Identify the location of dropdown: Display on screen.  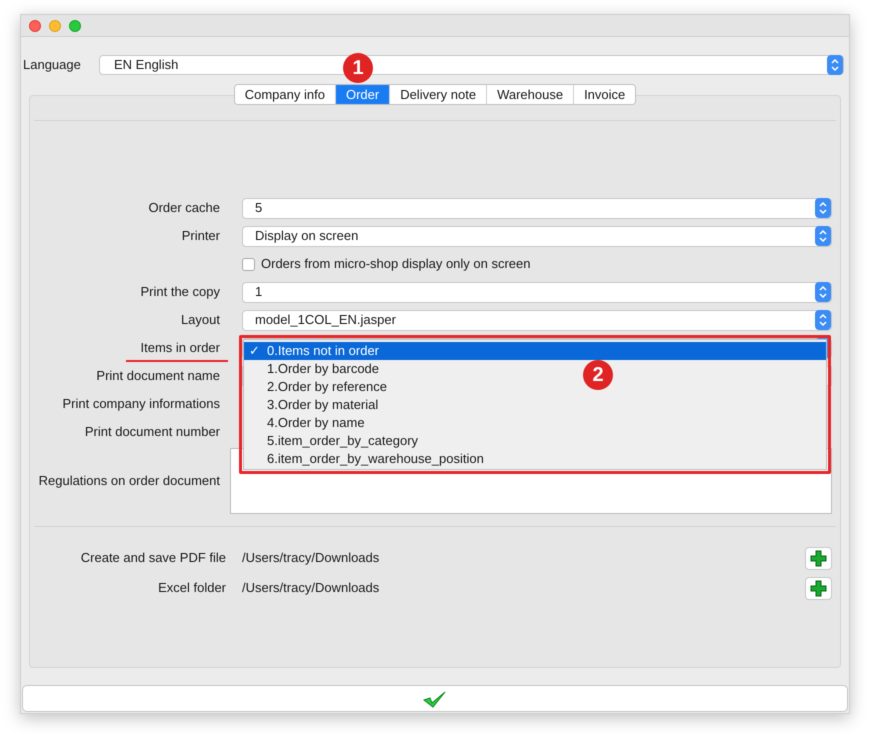
(537, 236).